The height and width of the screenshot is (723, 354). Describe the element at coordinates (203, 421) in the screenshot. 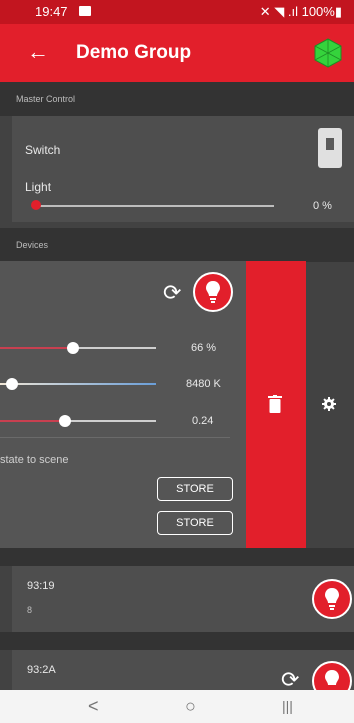

I see `third-value: 0.24` at that location.